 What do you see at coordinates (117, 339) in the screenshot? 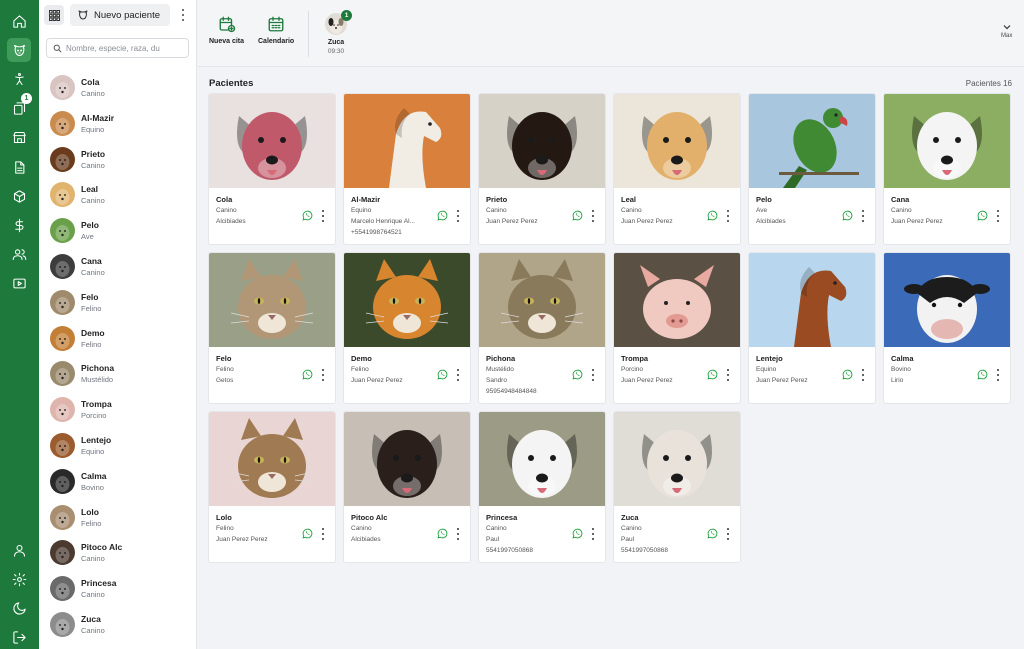
I see `patient-list-item: Demo Felino` at bounding box center [117, 339].